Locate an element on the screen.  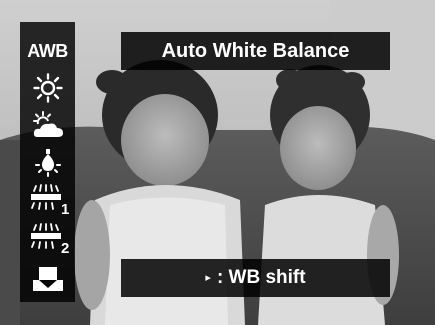
cloud-sun-icon is located at coordinates (47, 124).